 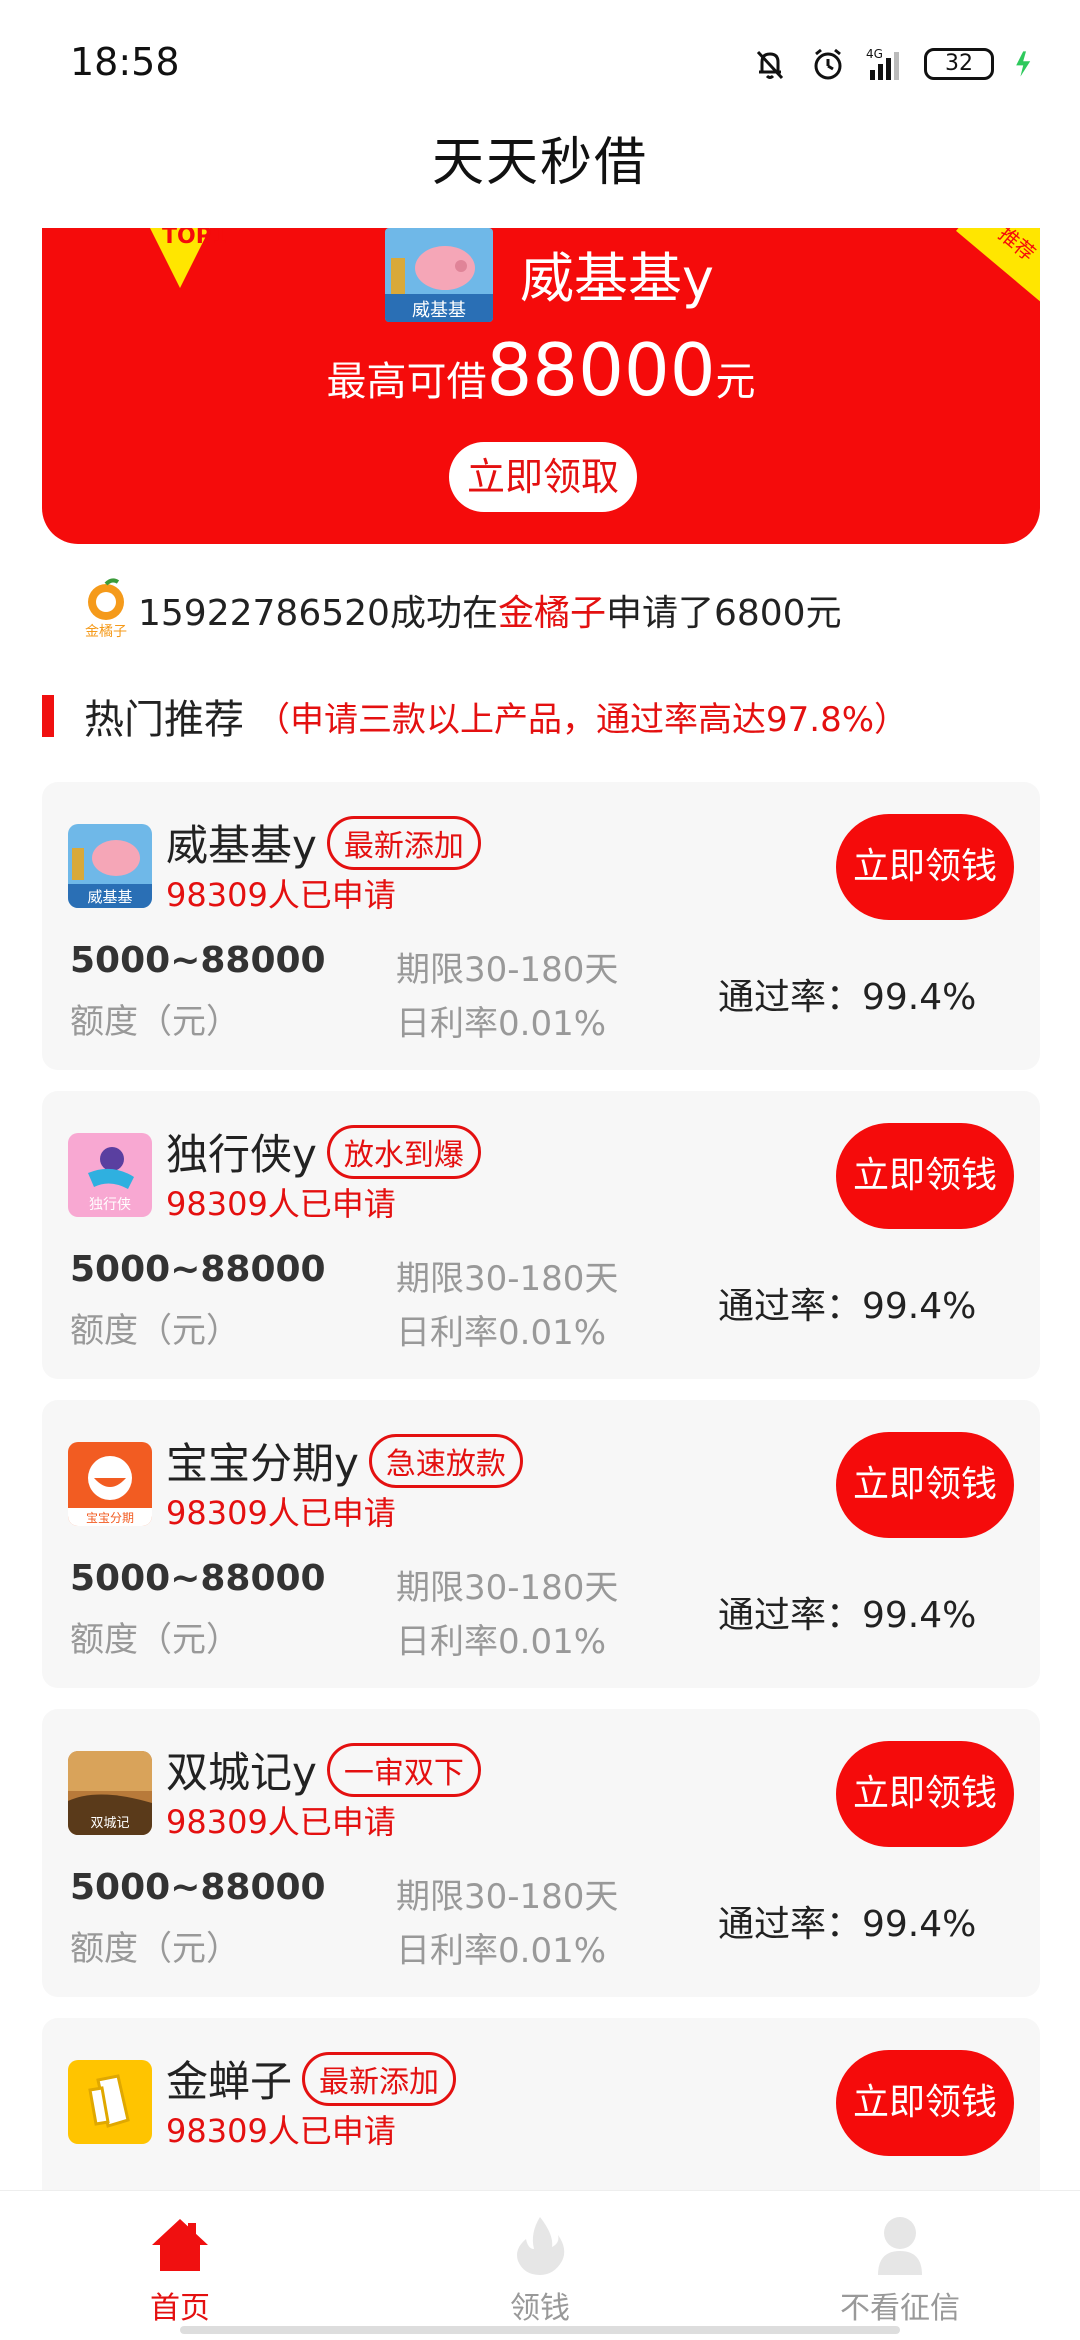 What do you see at coordinates (110, 1484) in the screenshot?
I see `bowl-logo-icon: 宝宝分期` at bounding box center [110, 1484].